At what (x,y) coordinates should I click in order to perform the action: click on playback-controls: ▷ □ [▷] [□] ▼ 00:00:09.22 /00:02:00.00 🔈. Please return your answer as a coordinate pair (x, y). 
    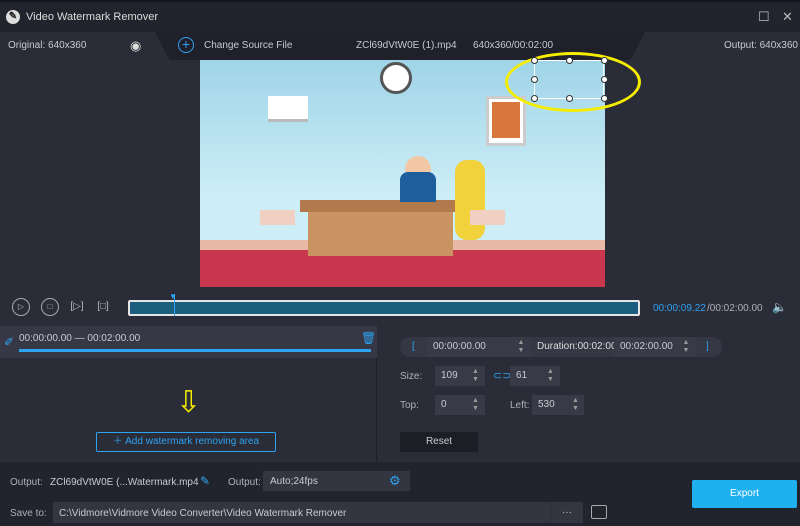
    Looking at the image, I should click on (400, 308).